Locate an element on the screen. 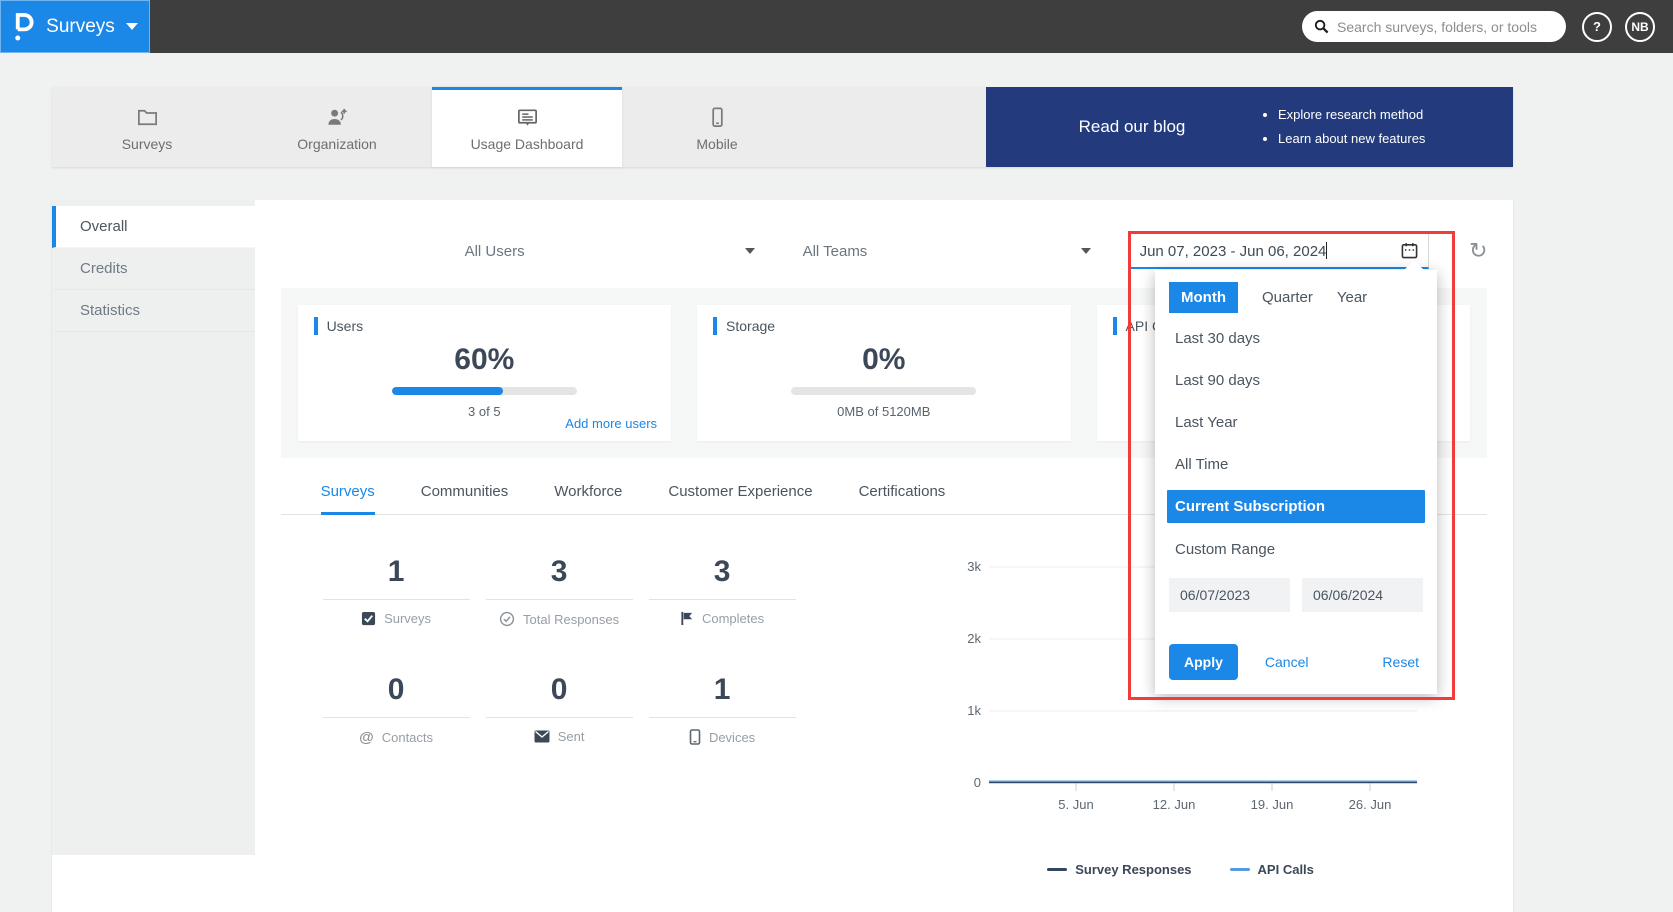 This screenshot has width=1673, height=912. users-progress-bar is located at coordinates (484, 391).